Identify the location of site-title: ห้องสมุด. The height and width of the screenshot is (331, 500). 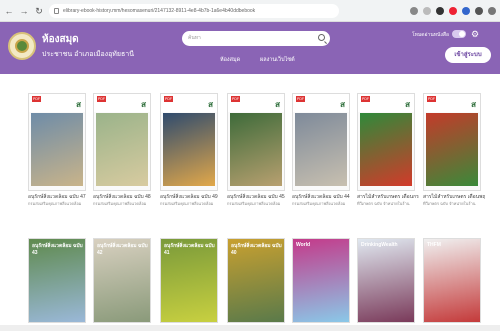
(60, 39).